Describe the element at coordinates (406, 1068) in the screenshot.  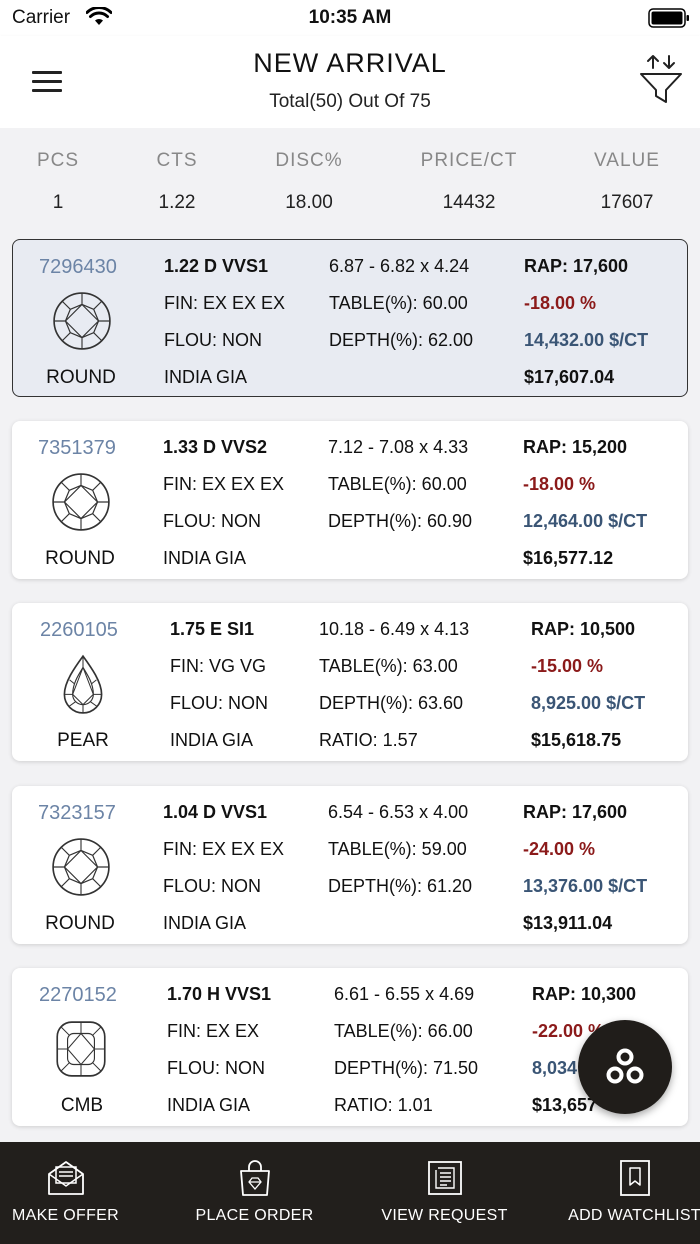
I see `stone-depth: DEPTH(%): 71.50` at that location.